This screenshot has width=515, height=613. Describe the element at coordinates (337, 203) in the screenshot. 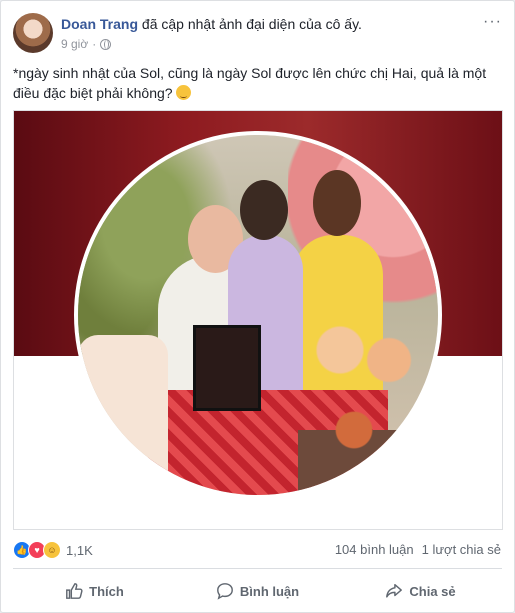

I see `photo-woman-head` at that location.